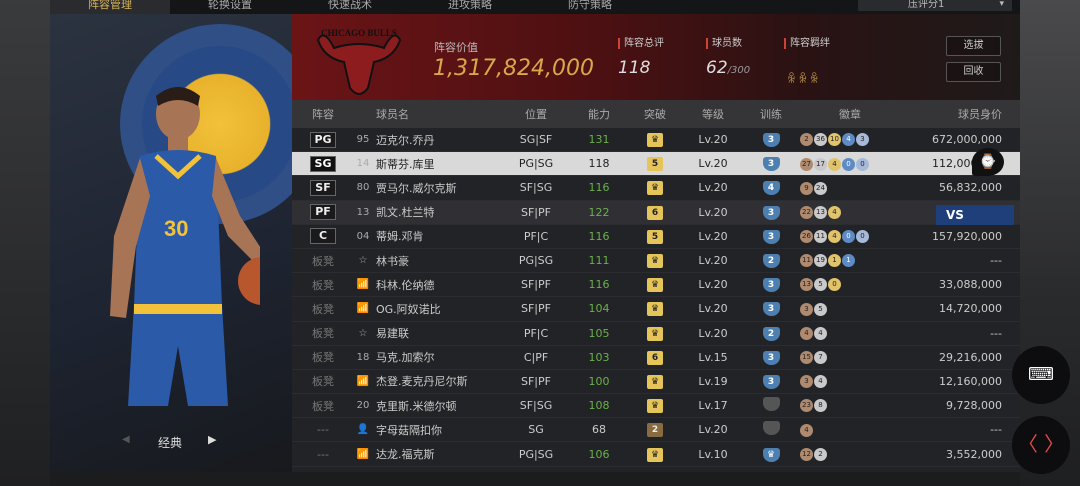 Image resolution: width=1080 pixels, height=486 pixels. What do you see at coordinates (436, 381) in the screenshot?
I see `player-name: 杰登.麦克丹尼尔斯` at bounding box center [436, 381].